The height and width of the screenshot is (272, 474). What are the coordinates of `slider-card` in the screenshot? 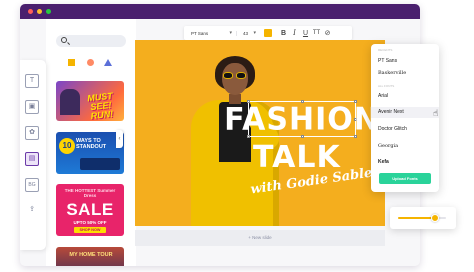 It's located at (423, 218).